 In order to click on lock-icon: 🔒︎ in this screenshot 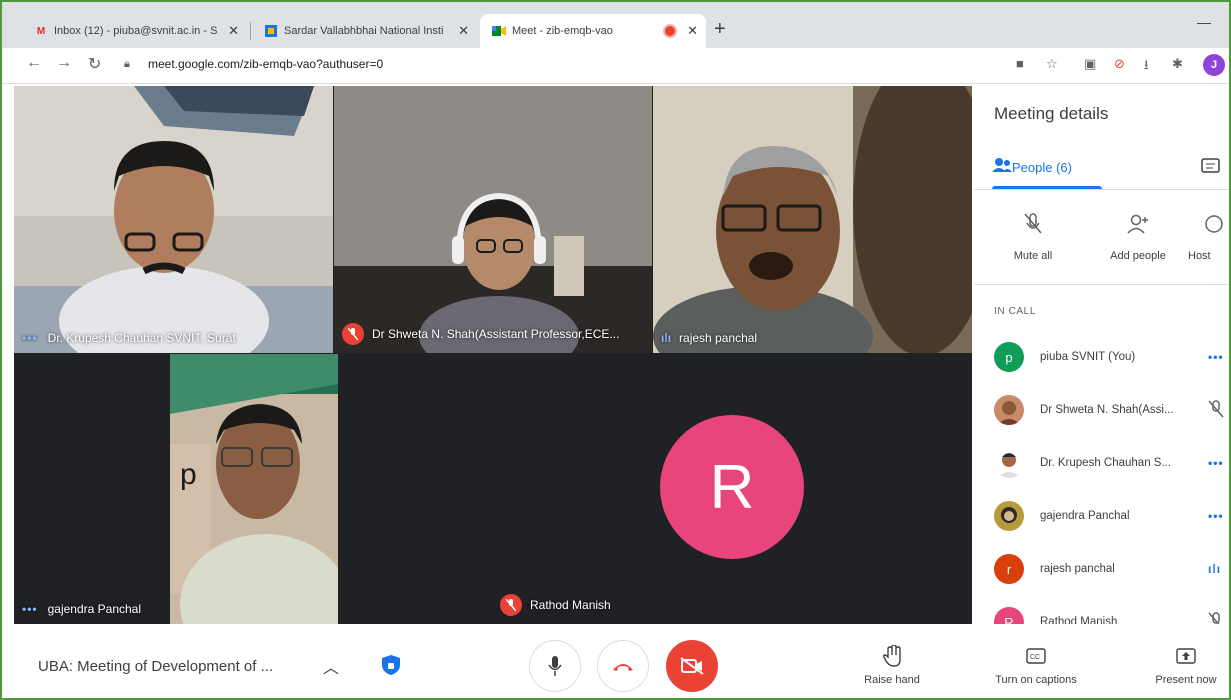, I will do `click(127, 64)`.